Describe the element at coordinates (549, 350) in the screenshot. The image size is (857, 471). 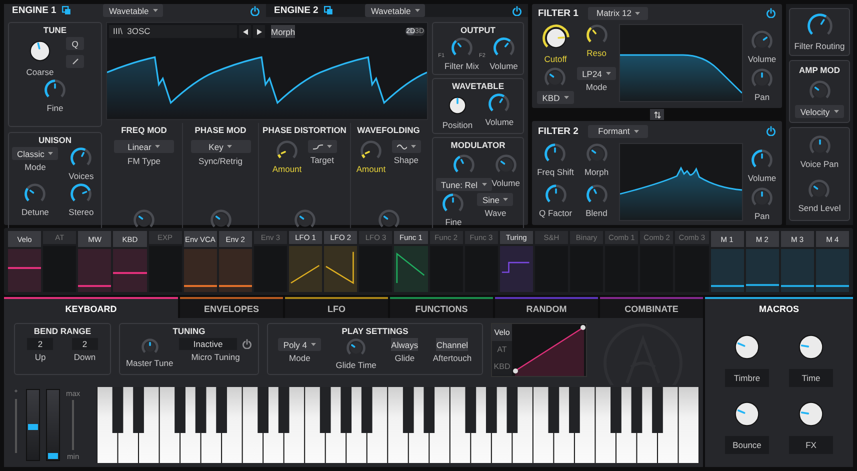
I see `velocity-curve-drawing` at that location.